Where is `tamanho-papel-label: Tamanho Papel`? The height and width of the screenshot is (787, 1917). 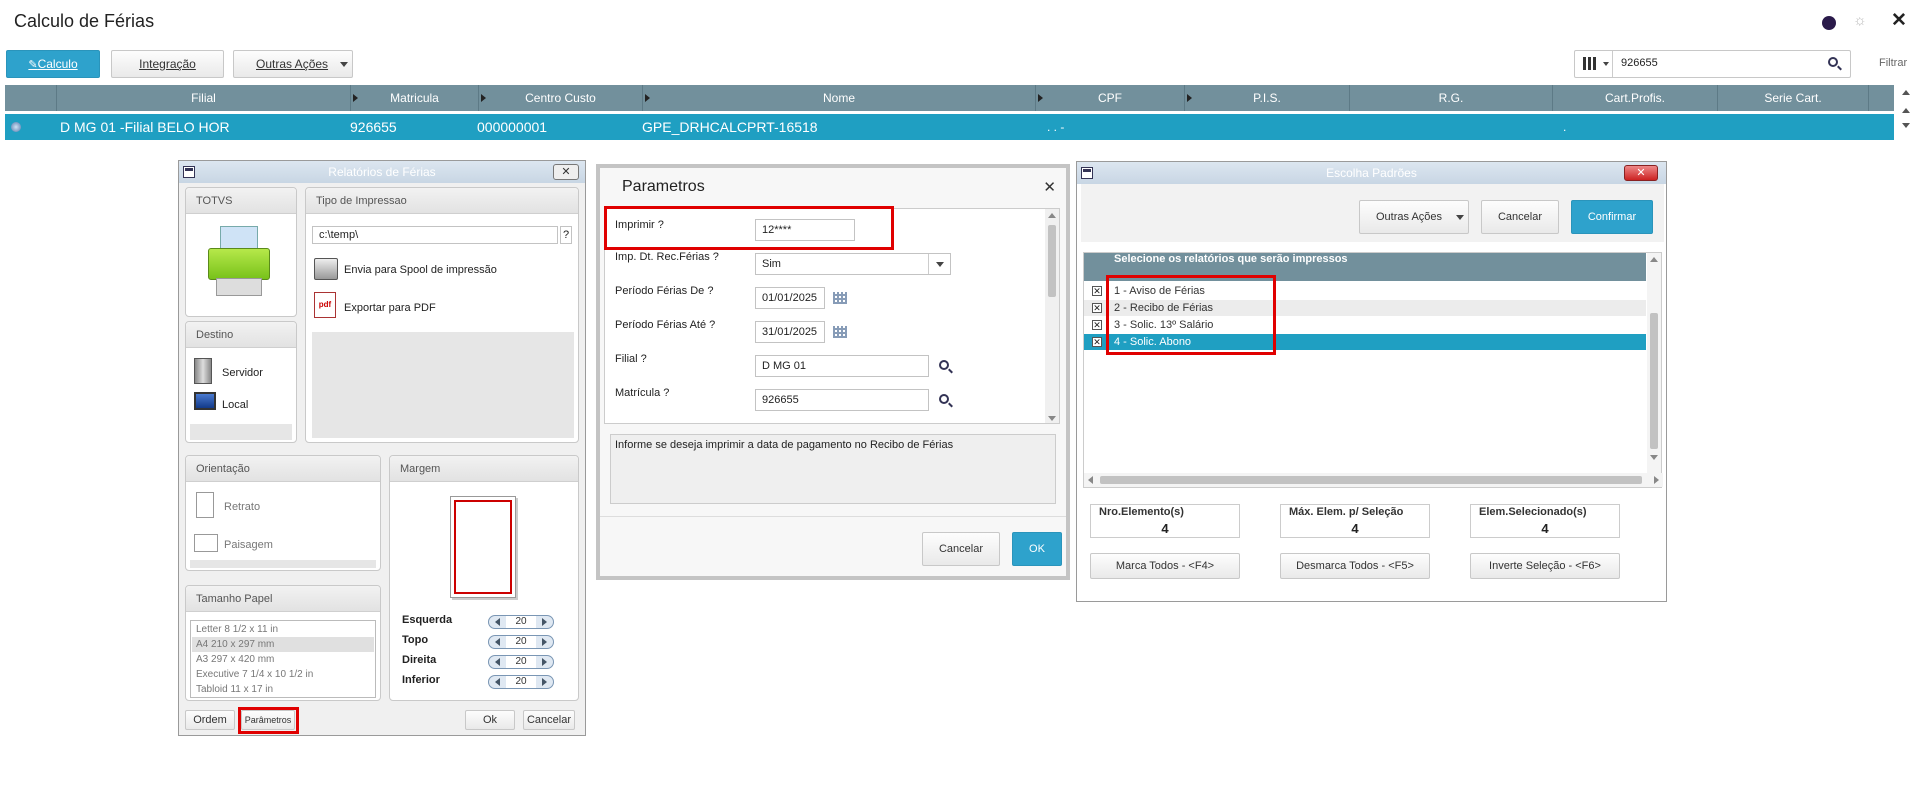
tamanho-papel-label: Tamanho Papel is located at coordinates (283, 599).